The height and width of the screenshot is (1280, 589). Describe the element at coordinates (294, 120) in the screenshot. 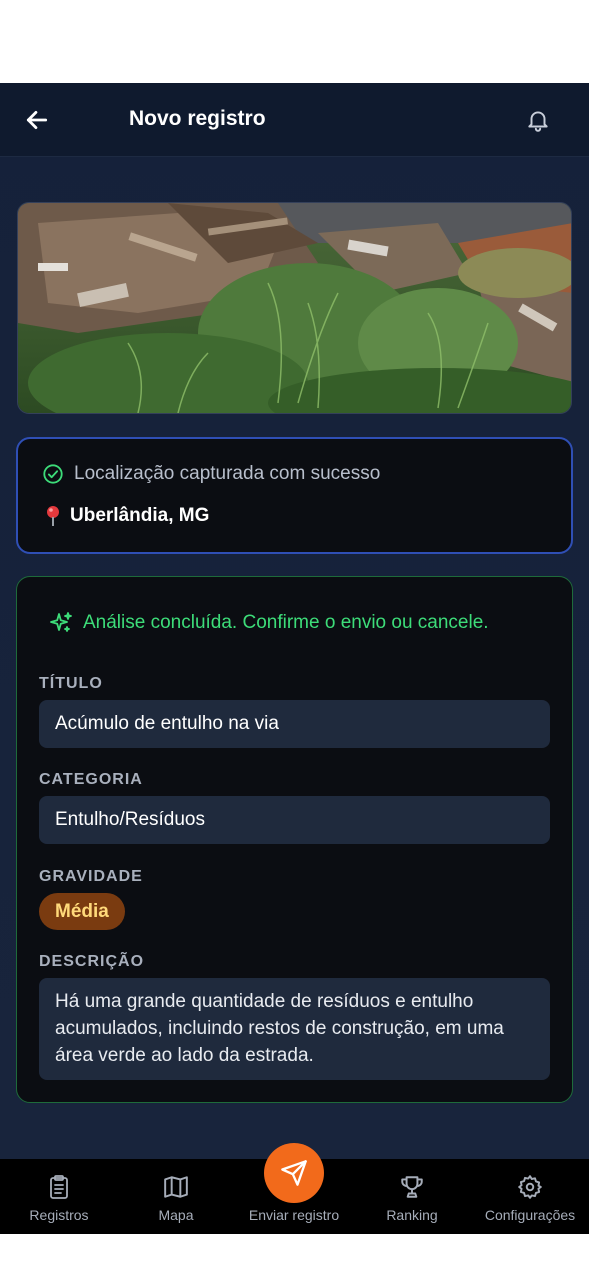

I see `top-bar: Novo registro` at that location.